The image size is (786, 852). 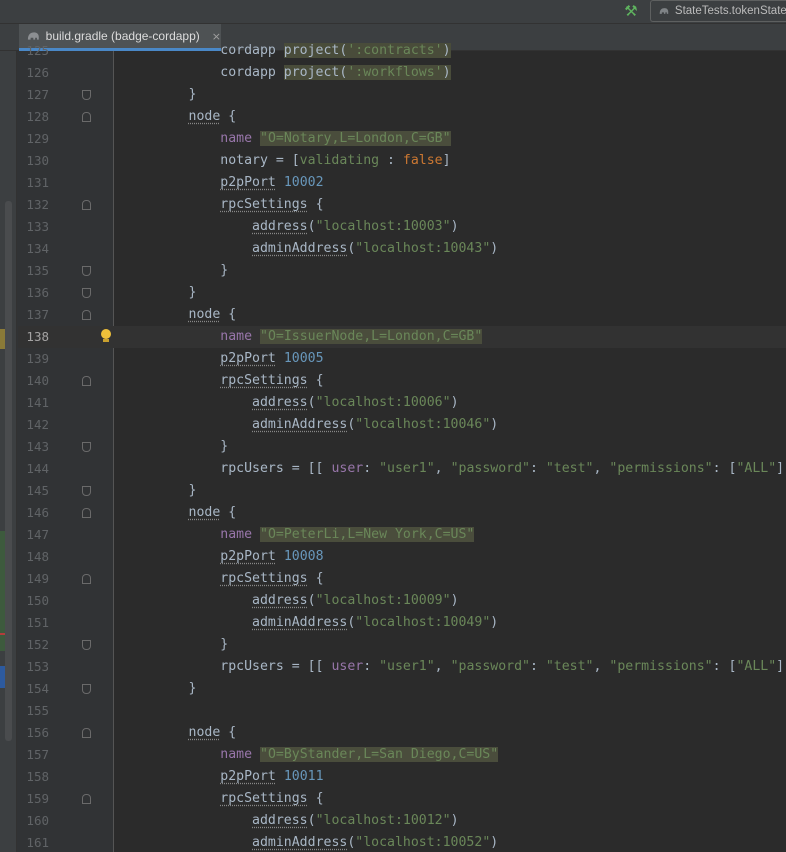 What do you see at coordinates (402, 161) in the screenshot?
I see `code-line: 130 notary = [validating : false]` at bounding box center [402, 161].